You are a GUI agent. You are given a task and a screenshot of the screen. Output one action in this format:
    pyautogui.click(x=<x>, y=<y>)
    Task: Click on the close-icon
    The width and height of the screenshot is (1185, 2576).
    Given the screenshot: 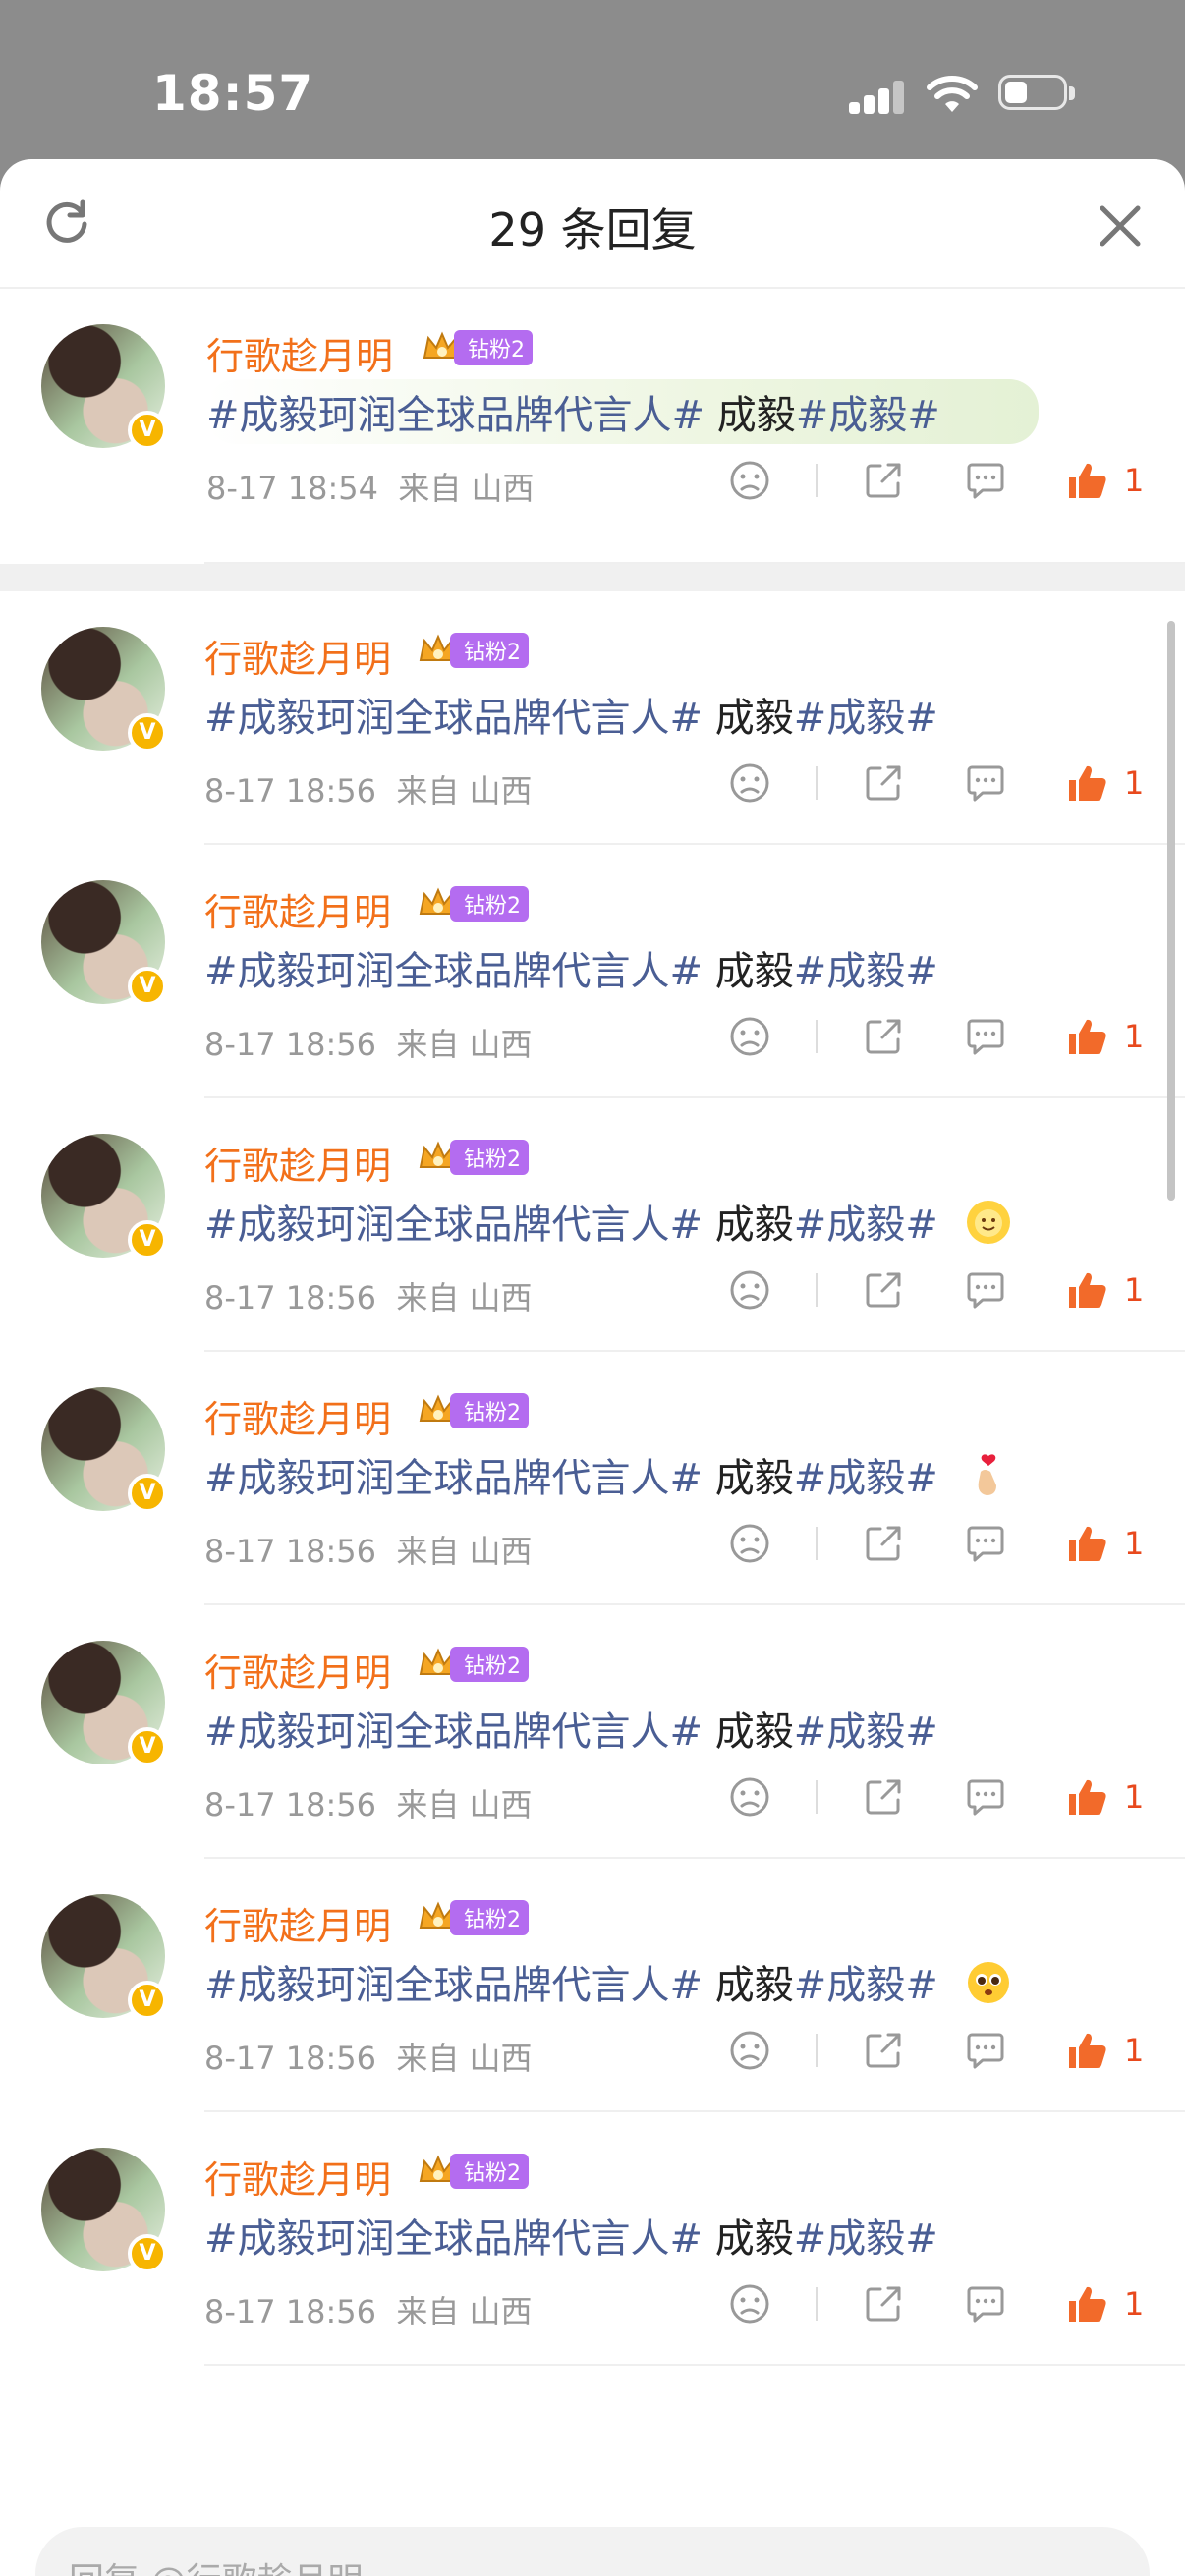 What is the action you would take?
    pyautogui.click(x=1120, y=225)
    